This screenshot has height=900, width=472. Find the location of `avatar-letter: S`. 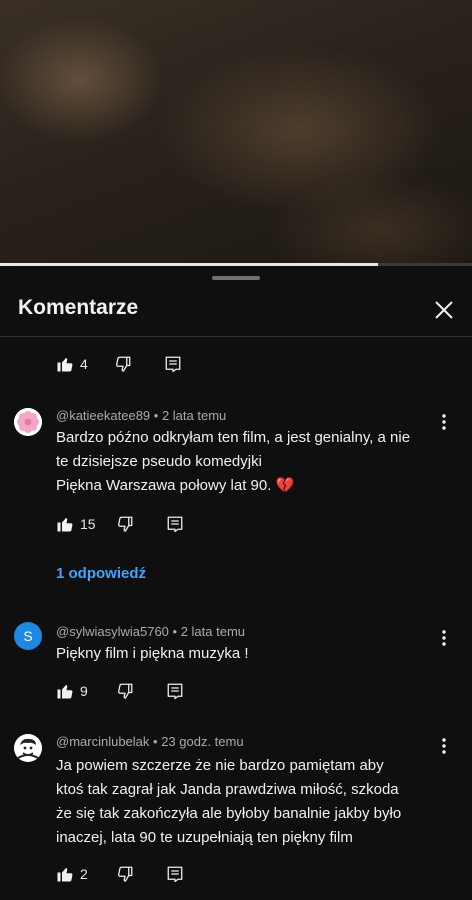

avatar-letter: S is located at coordinates (28, 636).